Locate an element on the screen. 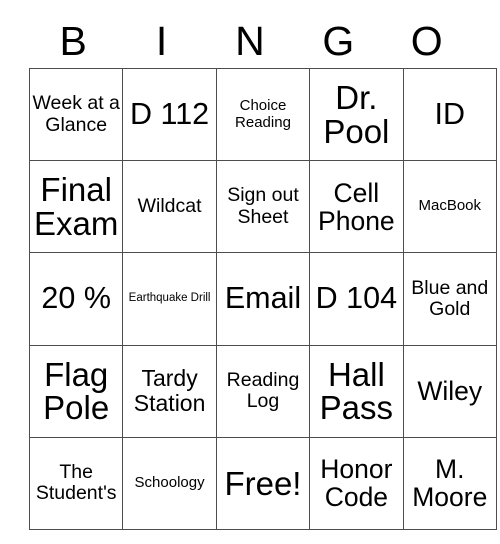 This screenshot has width=500, height=544. bingo-cell-free: Free! is located at coordinates (263, 483).